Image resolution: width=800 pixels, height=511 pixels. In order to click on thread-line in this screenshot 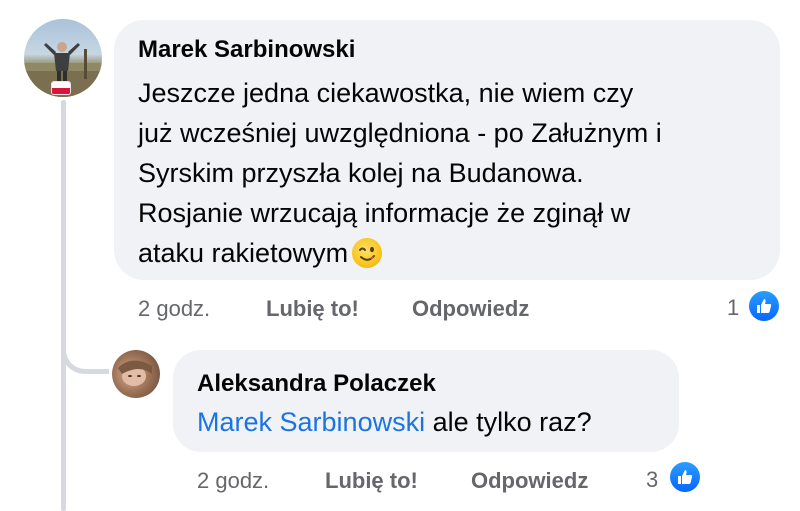, I will do `click(63, 305)`.